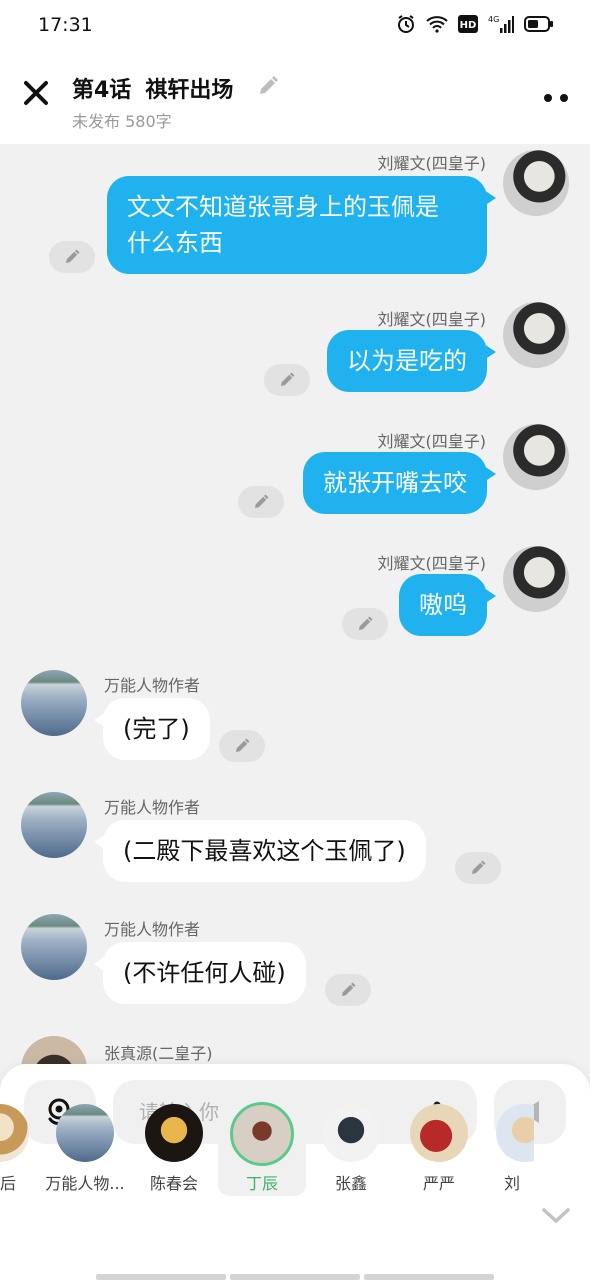  What do you see at coordinates (553, 98) in the screenshot?
I see `more-options-button` at bounding box center [553, 98].